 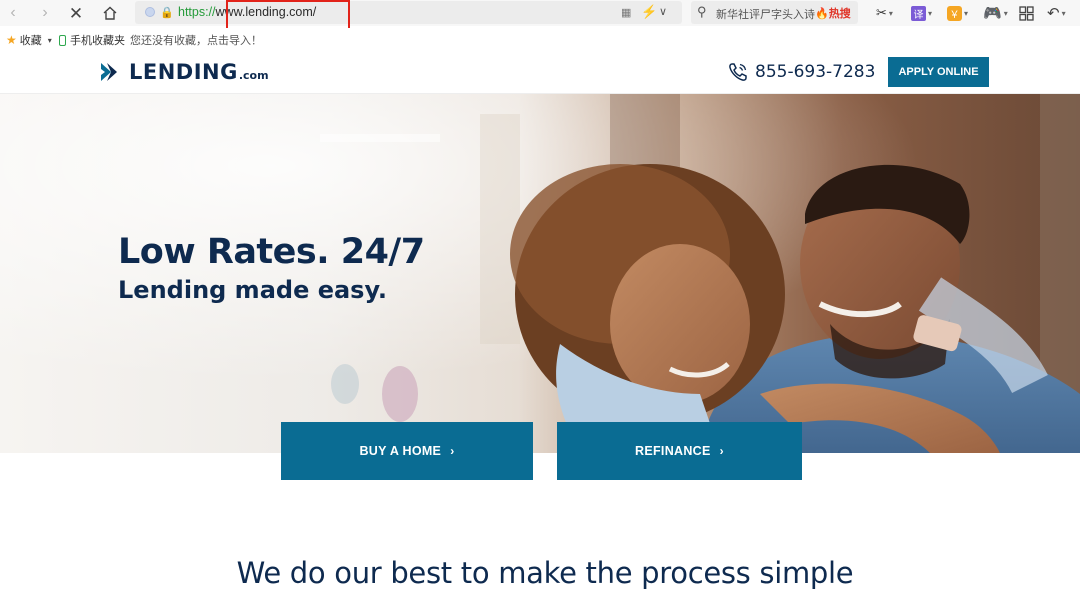 I want to click on forward-icon: ›, so click(x=45, y=13).